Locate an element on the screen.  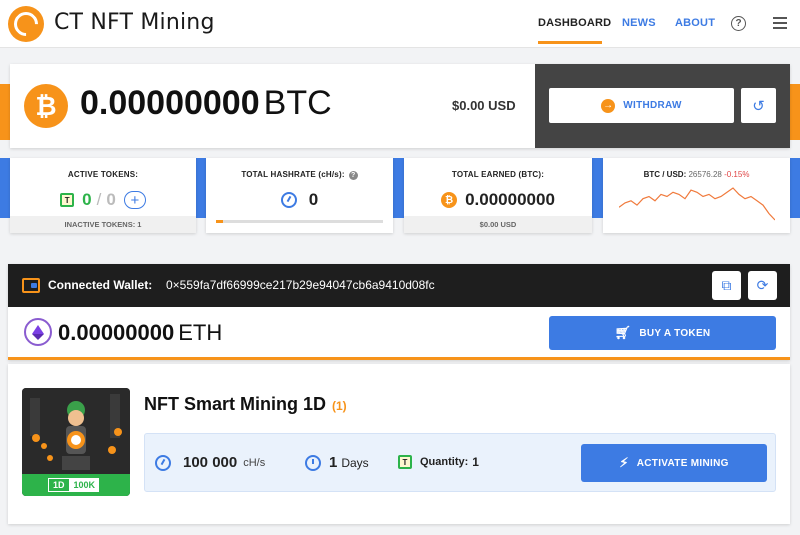
history-button: ↺ is located at coordinates (758, 105).